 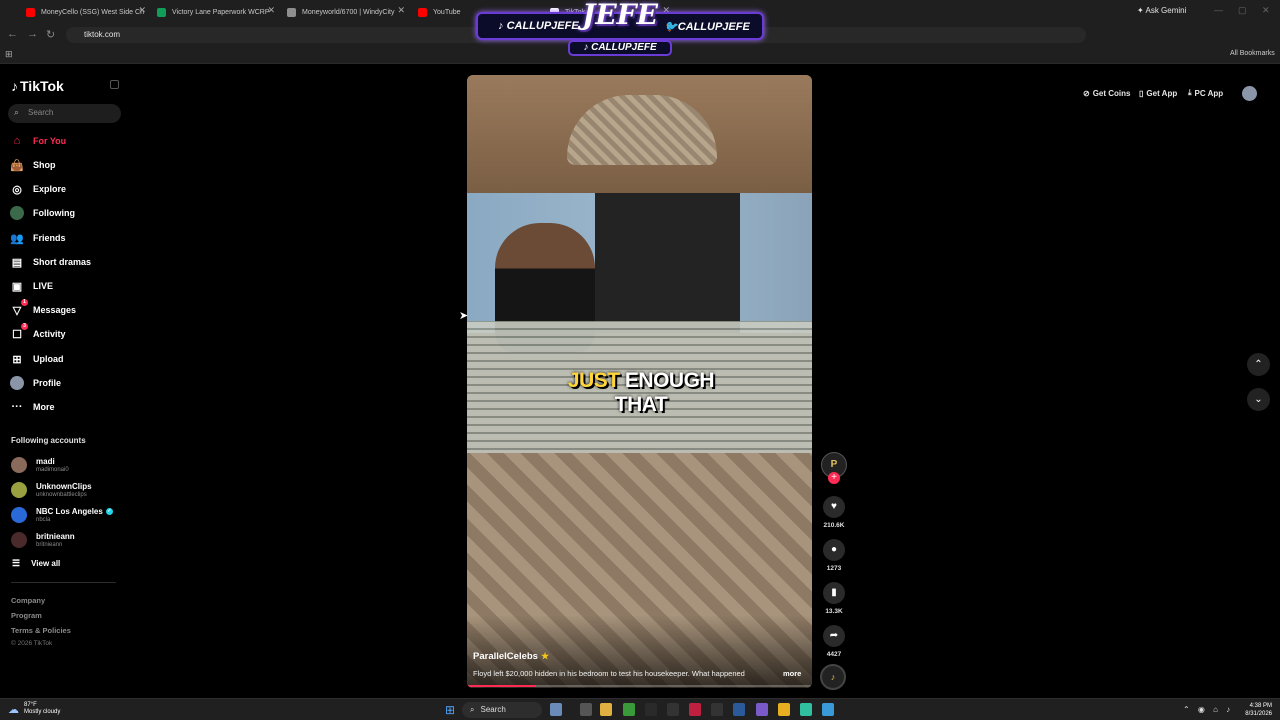 I want to click on nav-activity: ☐ 3 Activity, so click(x=38, y=333).